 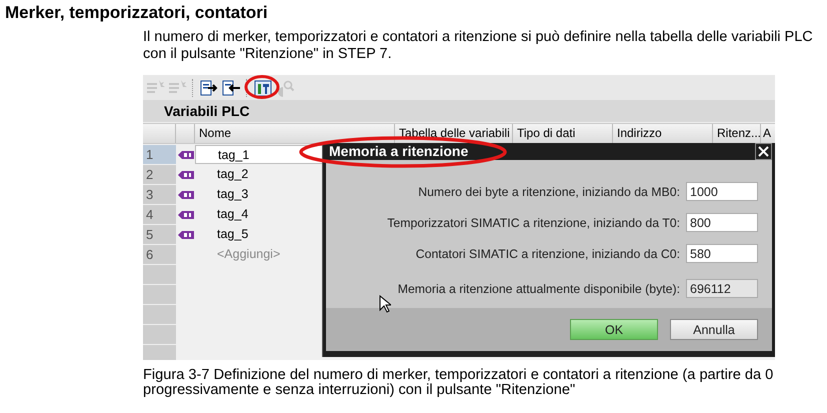 What do you see at coordinates (231, 88) in the screenshot?
I see `import-icon` at bounding box center [231, 88].